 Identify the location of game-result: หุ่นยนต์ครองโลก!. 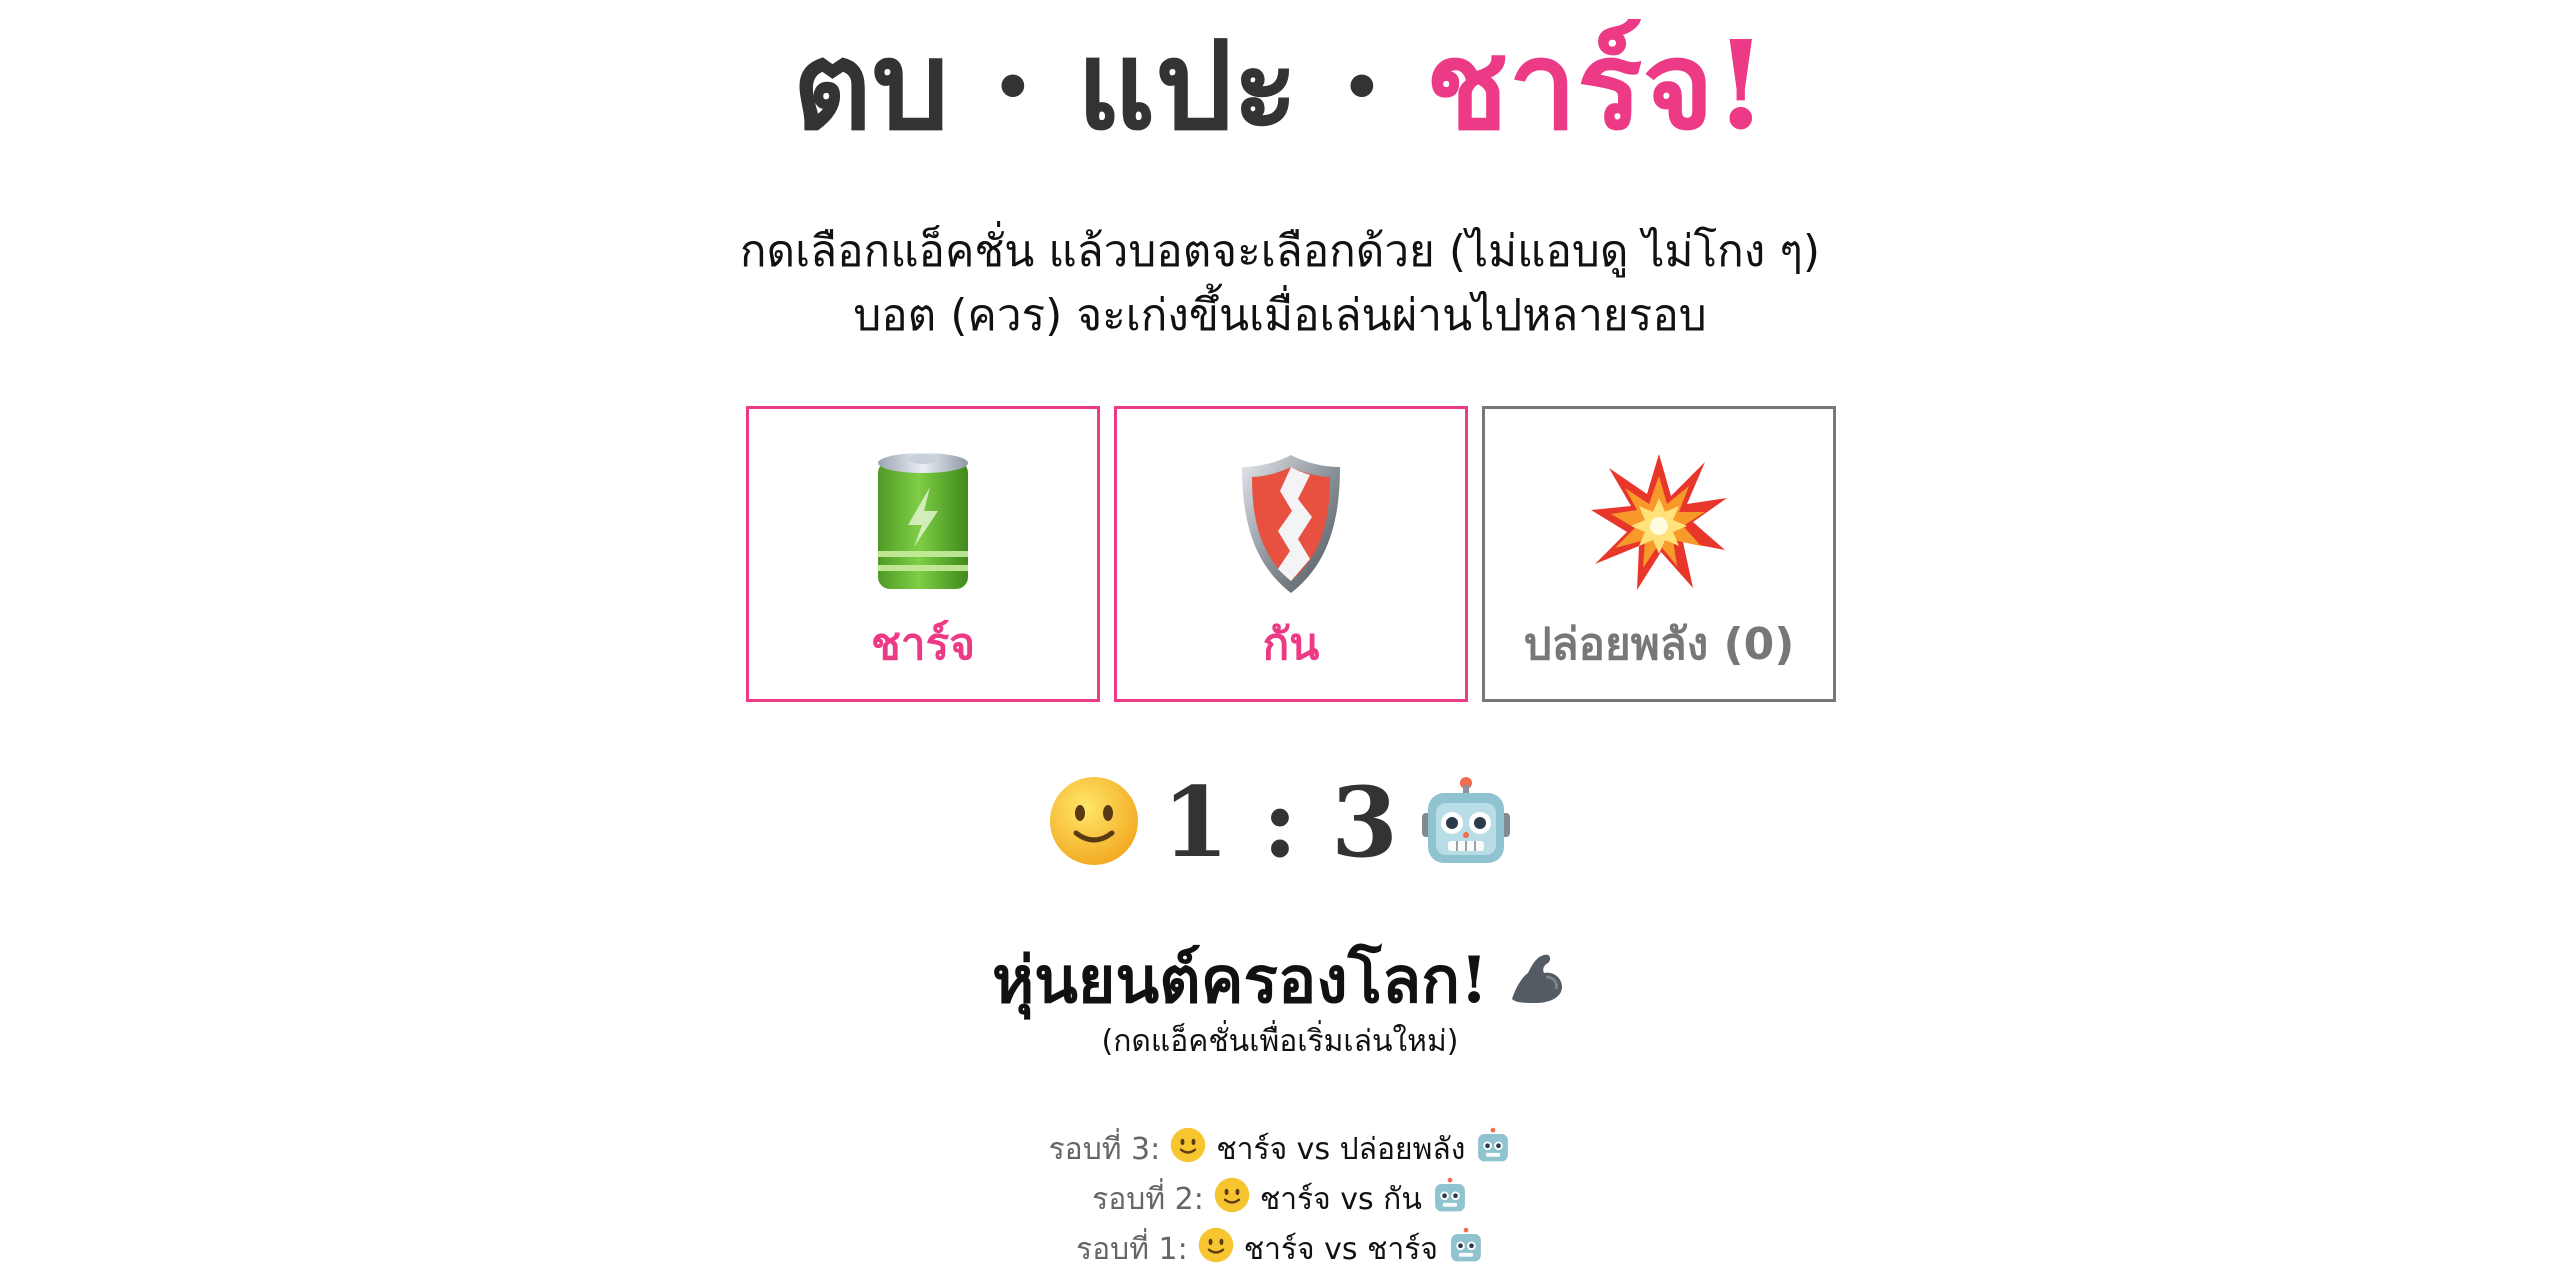
(1280, 980).